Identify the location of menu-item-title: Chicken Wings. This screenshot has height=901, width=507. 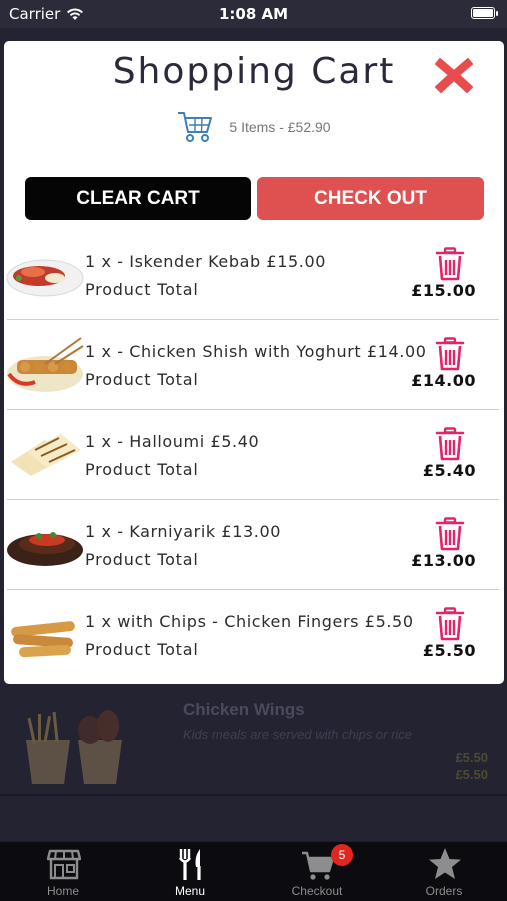
(244, 709).